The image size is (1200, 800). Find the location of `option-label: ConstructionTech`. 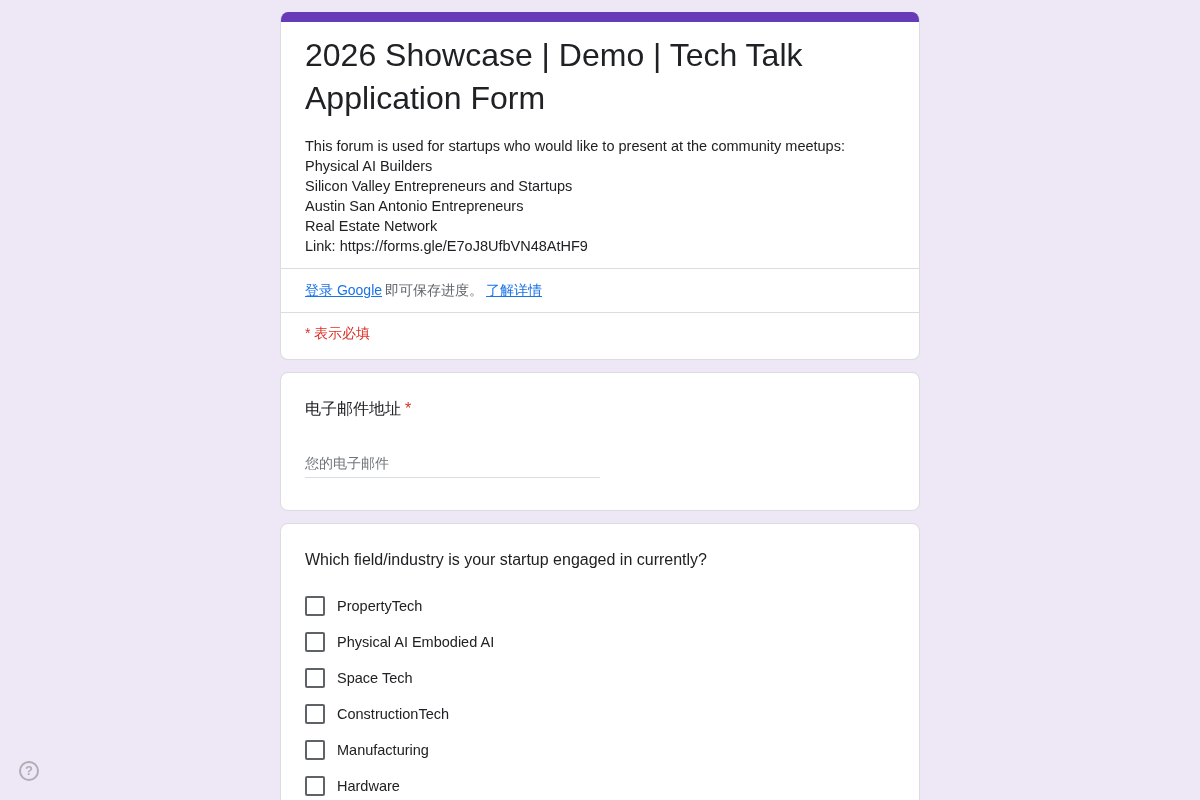

option-label: ConstructionTech is located at coordinates (393, 714).